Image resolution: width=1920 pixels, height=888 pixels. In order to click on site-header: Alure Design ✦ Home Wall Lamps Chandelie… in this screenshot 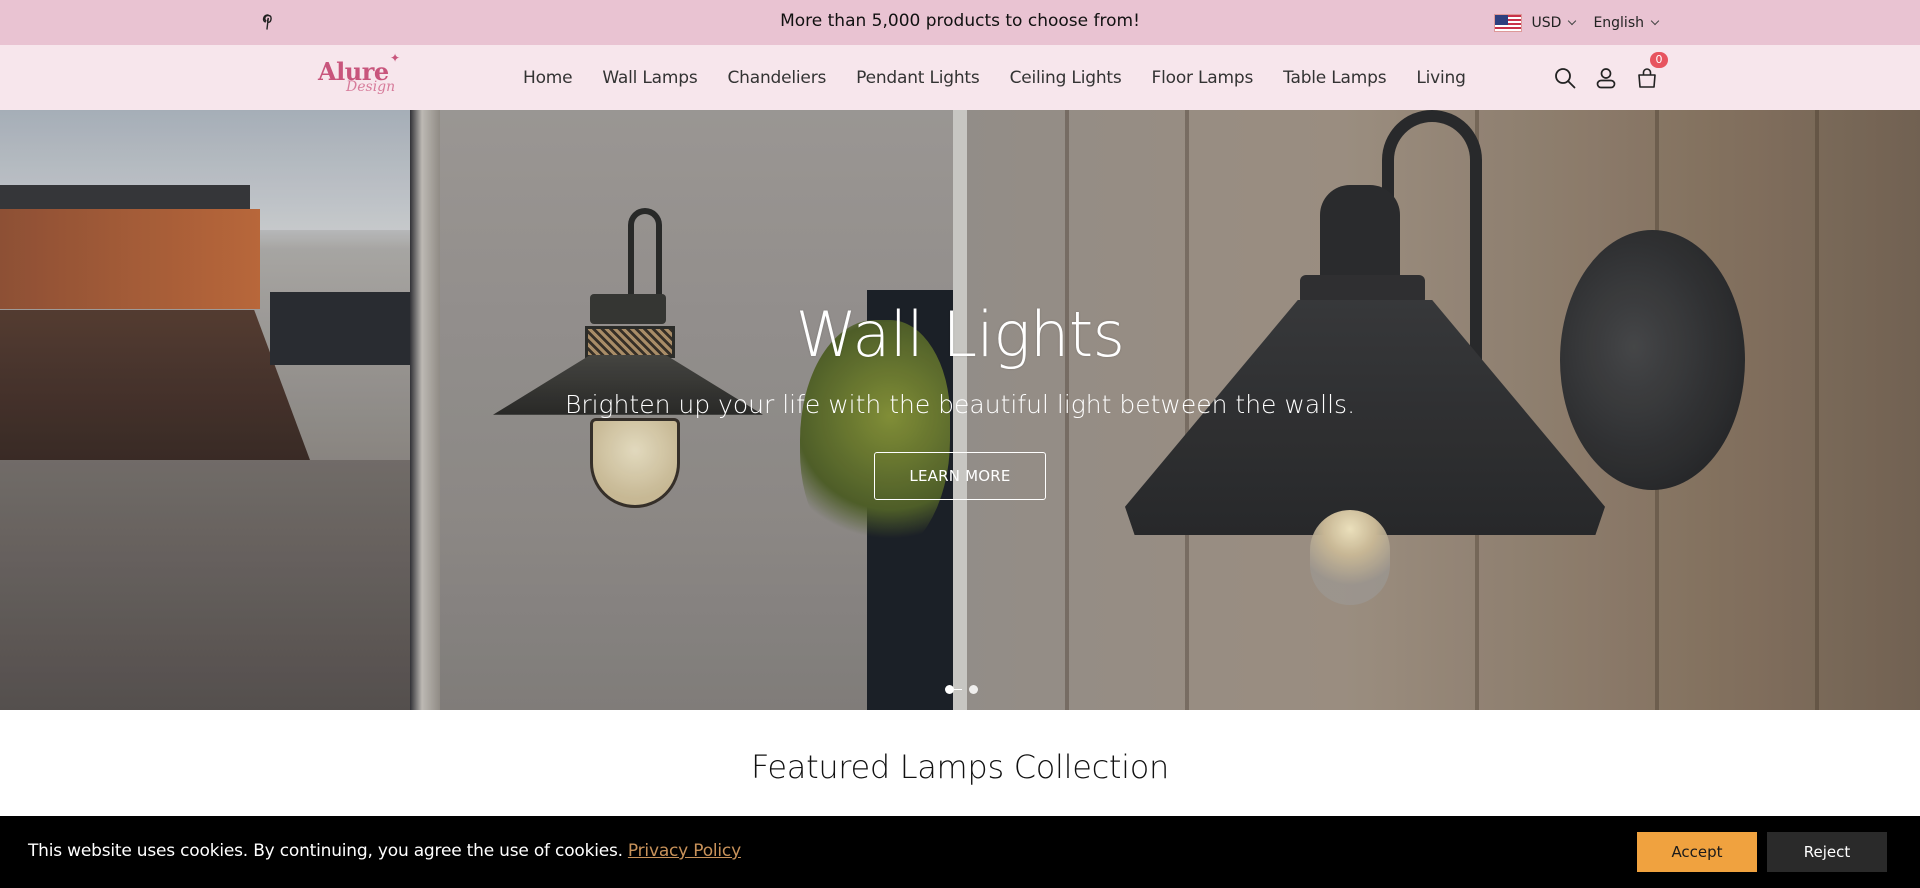, I will do `click(960, 77)`.